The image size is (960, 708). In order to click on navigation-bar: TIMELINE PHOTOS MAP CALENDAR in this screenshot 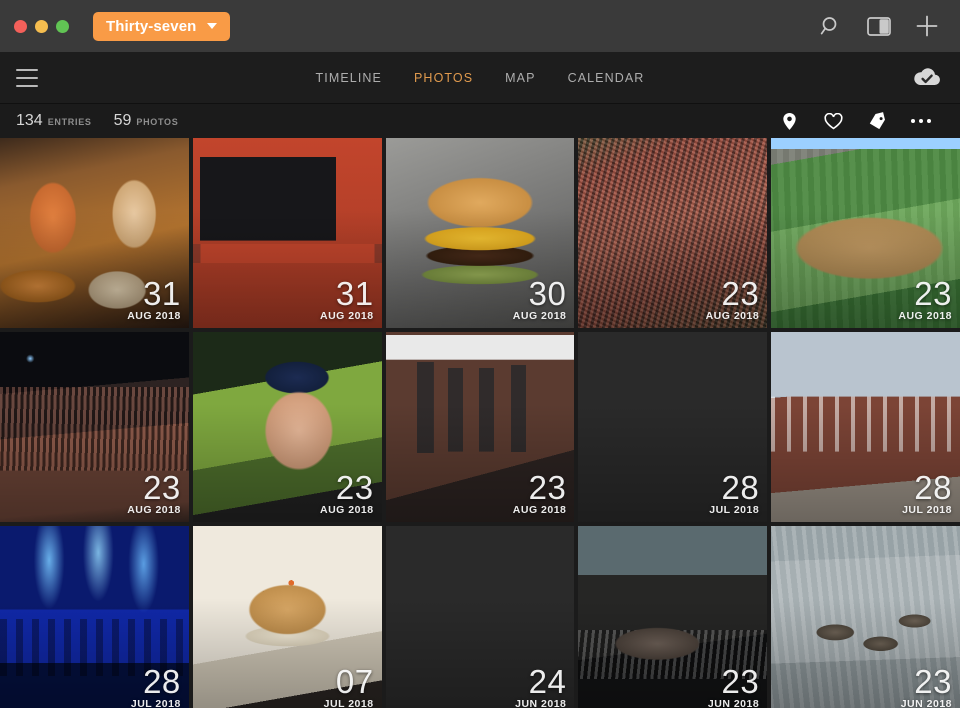, I will do `click(480, 78)`.